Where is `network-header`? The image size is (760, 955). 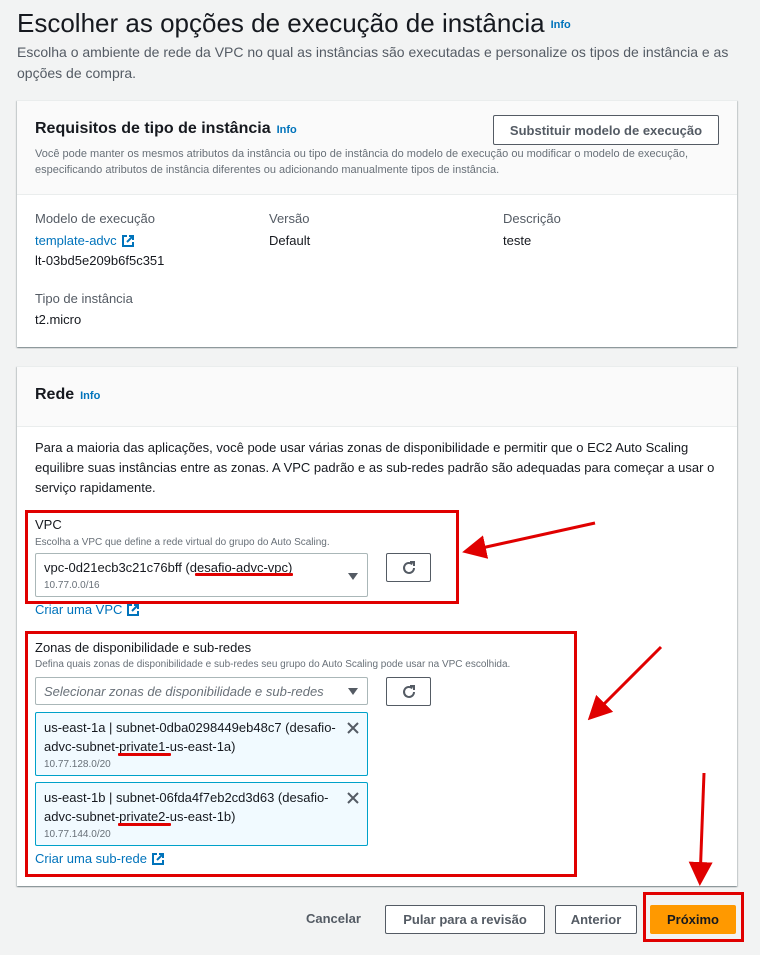 network-header is located at coordinates (377, 397).